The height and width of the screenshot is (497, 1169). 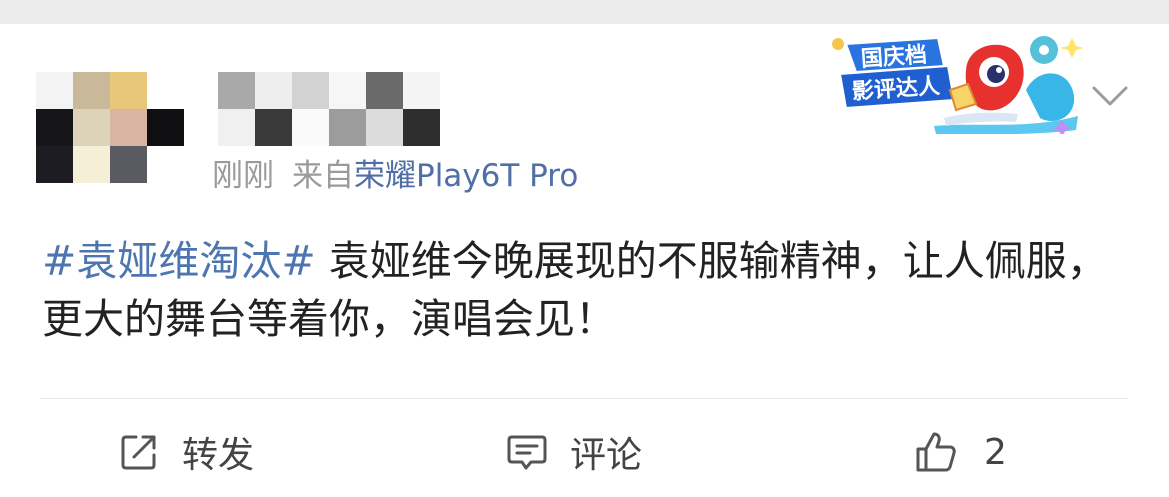 What do you see at coordinates (466, 176) in the screenshot?
I see `source-device: 荣耀Play6T Pro` at bounding box center [466, 176].